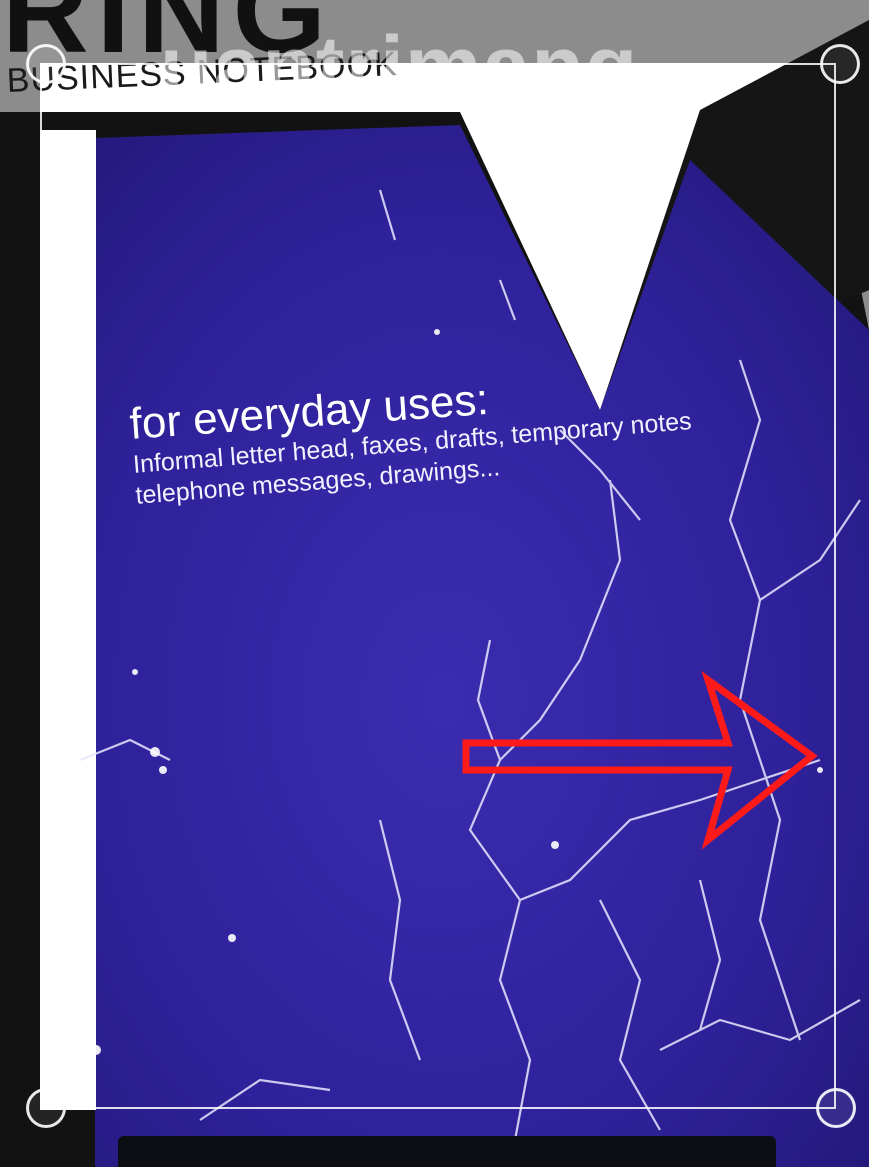 The height and width of the screenshot is (1167, 869). I want to click on bottom-toolbar, so click(447, 1151).